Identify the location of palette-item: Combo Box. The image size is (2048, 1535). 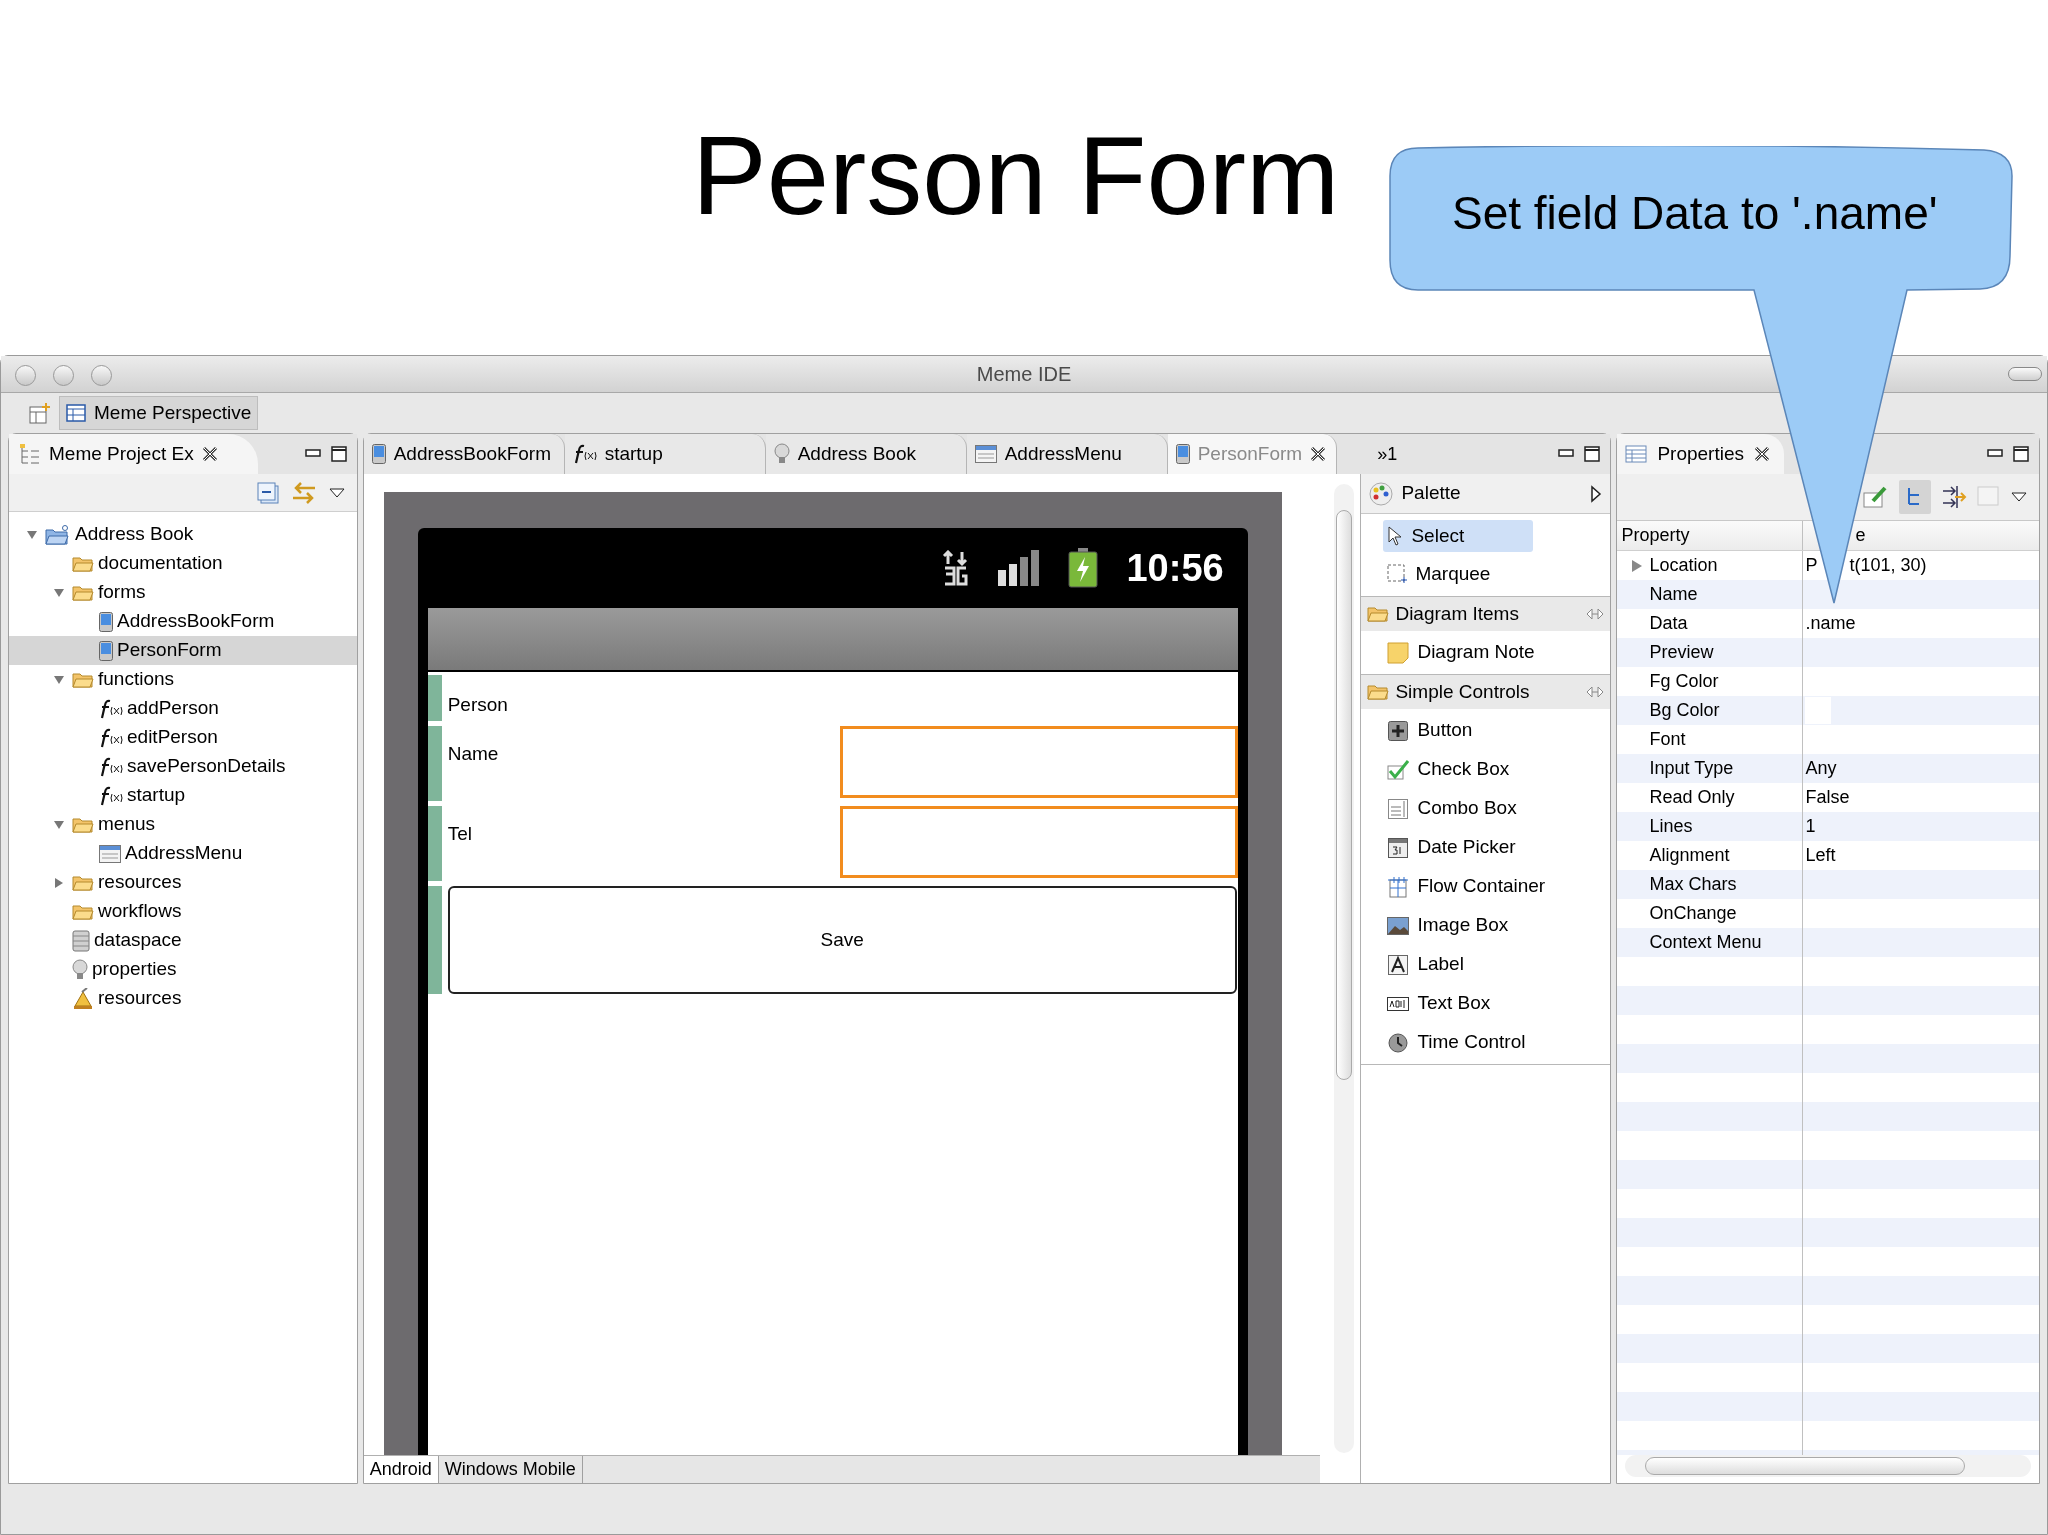
(1499, 808).